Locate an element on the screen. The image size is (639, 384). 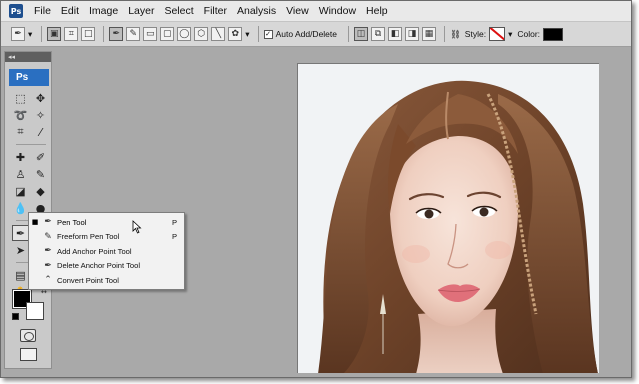
crop-tool-icon: ⌗ is located at coordinates (20, 132).